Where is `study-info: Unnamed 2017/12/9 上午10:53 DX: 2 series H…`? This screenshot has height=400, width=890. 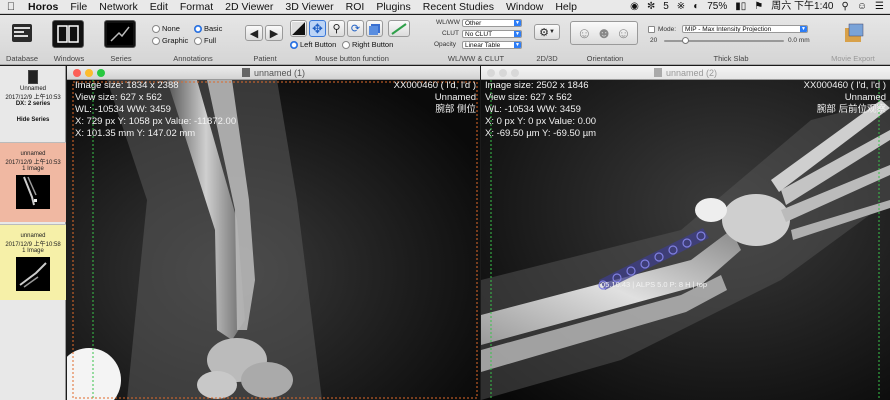
study-info: Unnamed 2017/12/9 上午10:53 DX: 2 series H… is located at coordinates (33, 103).